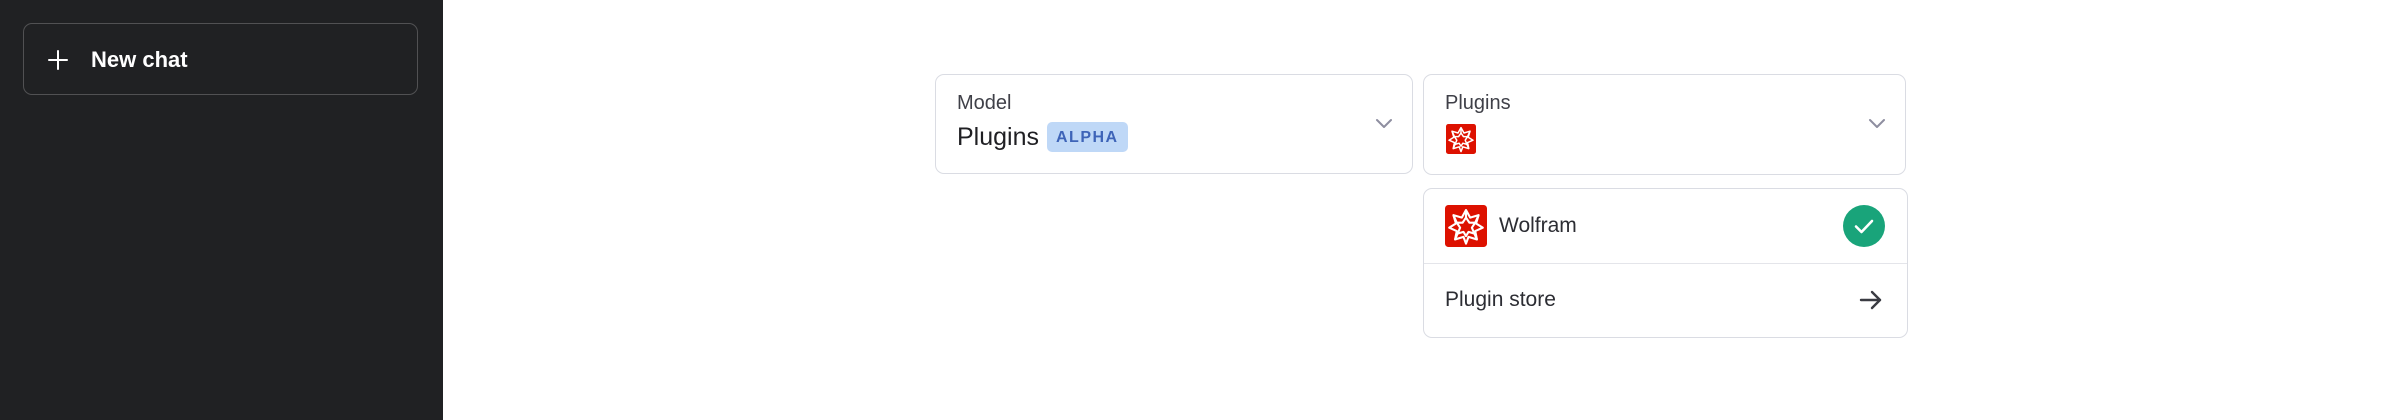 The image size is (2400, 420). What do you see at coordinates (984, 103) in the screenshot?
I see `model-caption: Model` at bounding box center [984, 103].